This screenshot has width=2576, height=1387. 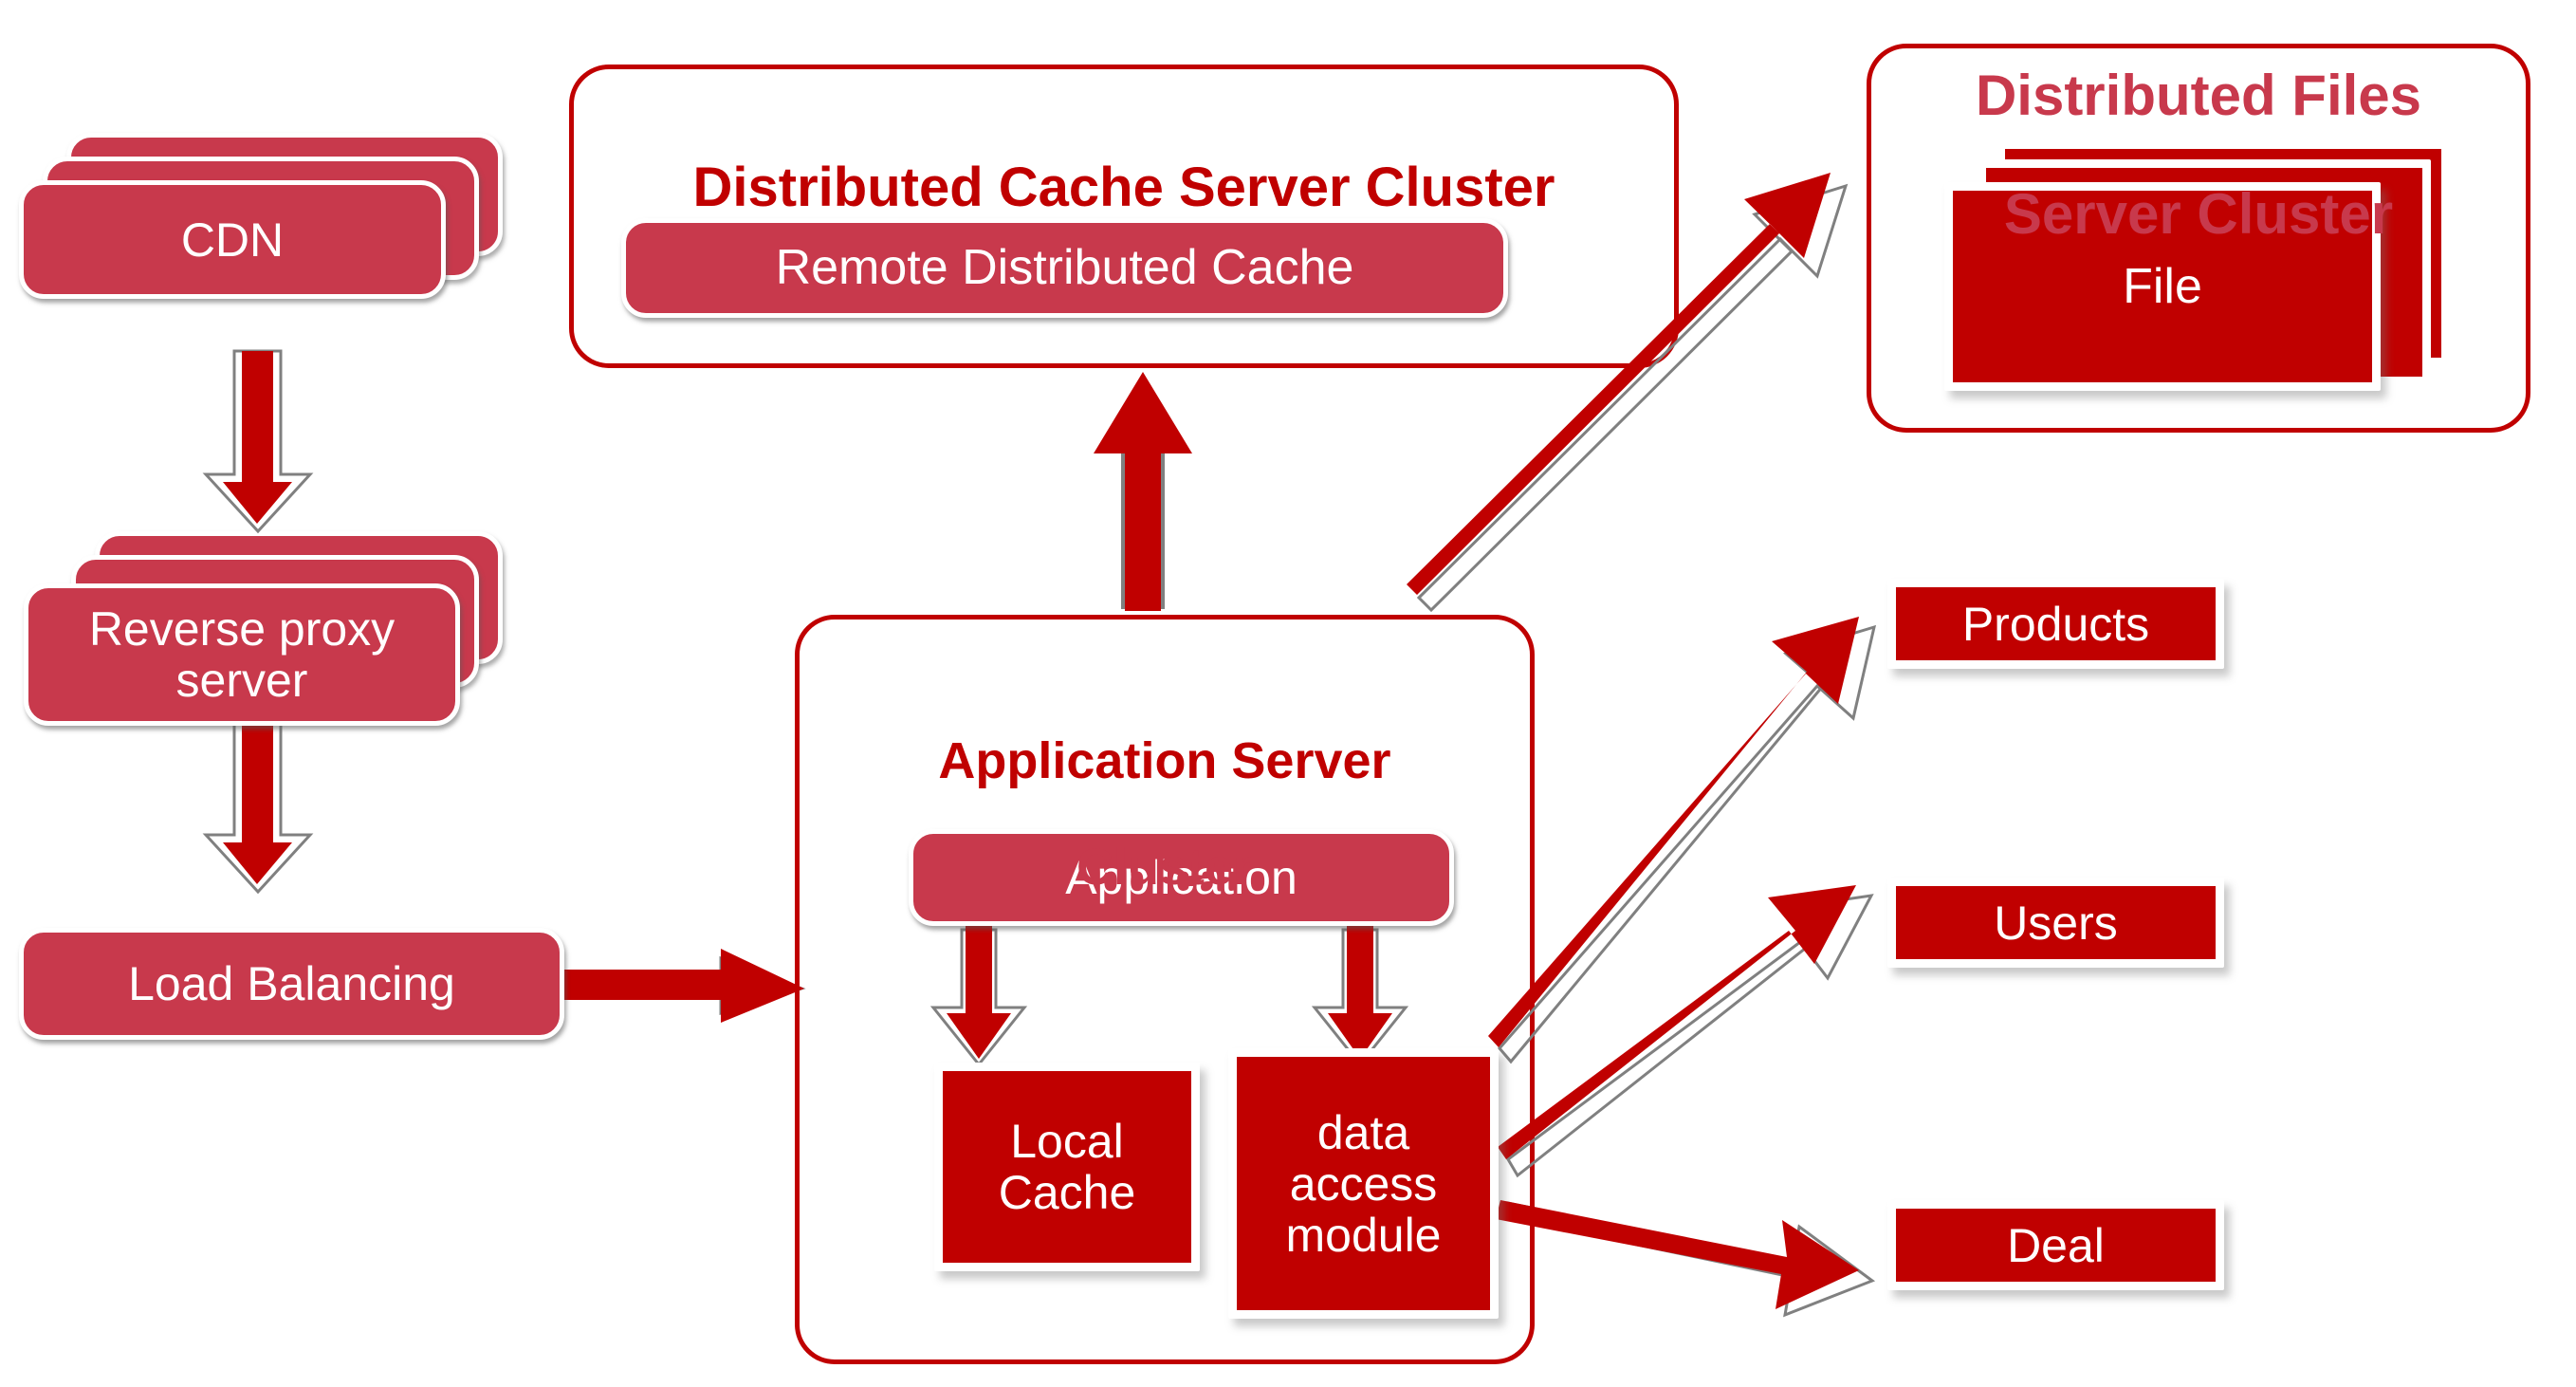 I want to click on cluster-application-server-title-line1: Application Server, so click(x=1164, y=761).